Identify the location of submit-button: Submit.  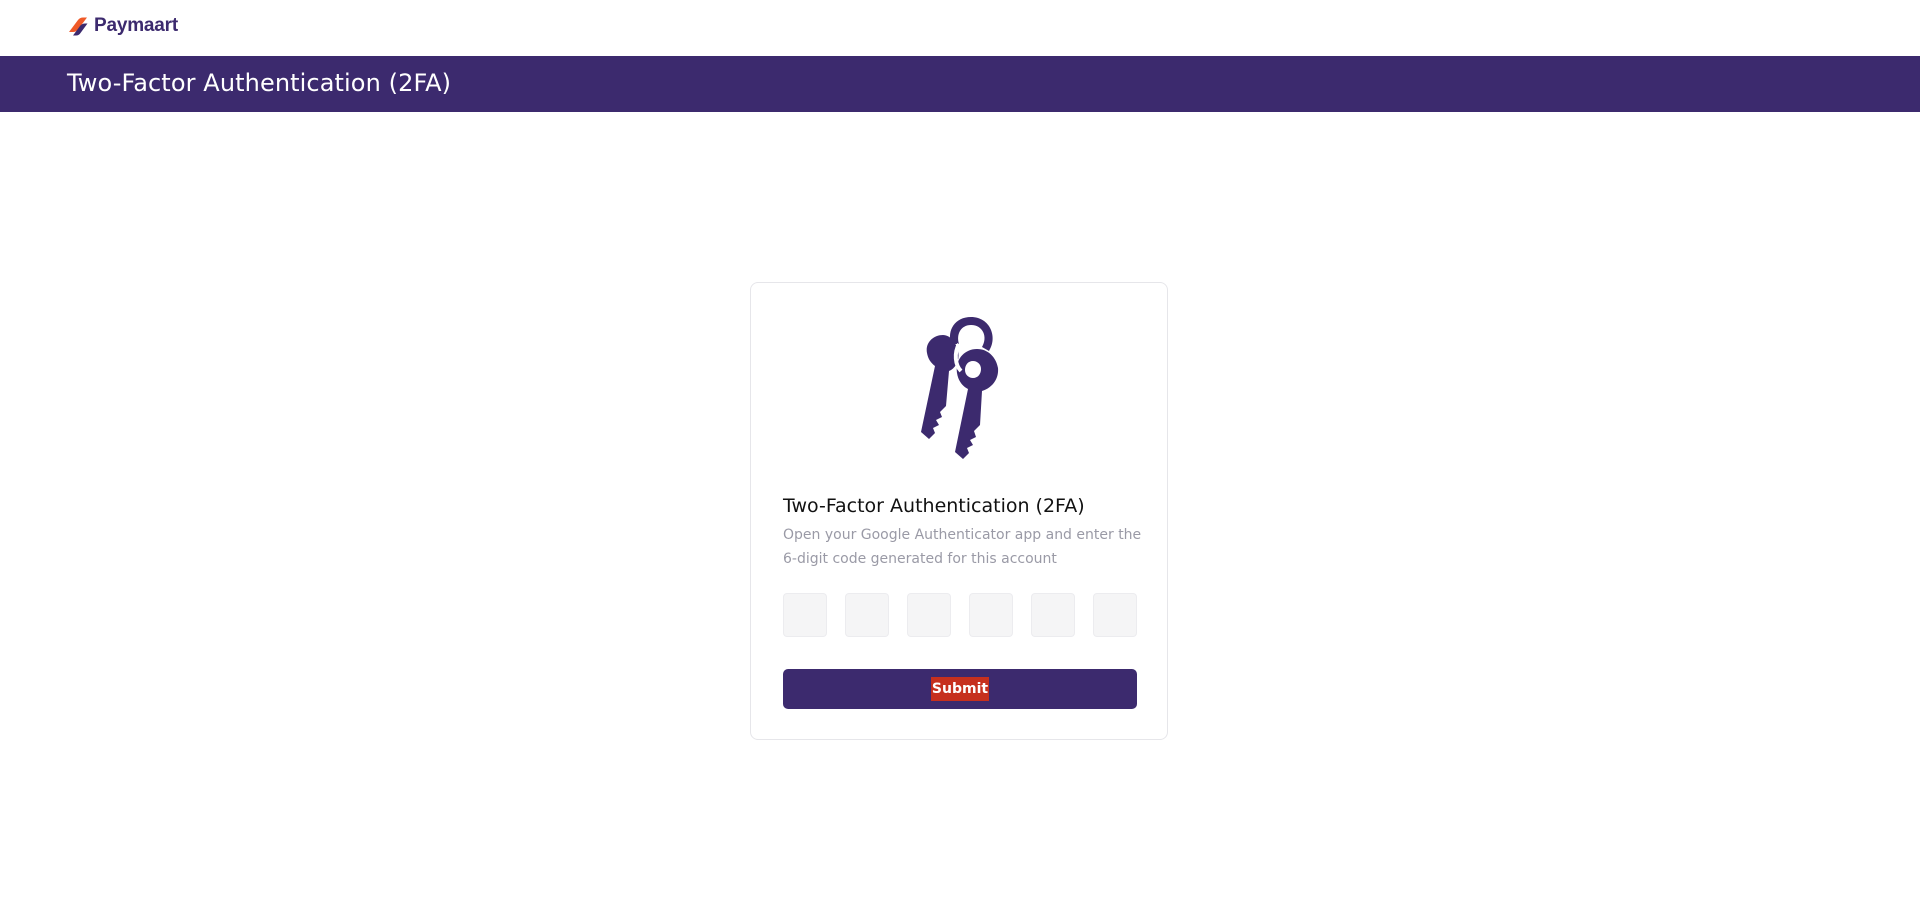
(960, 689).